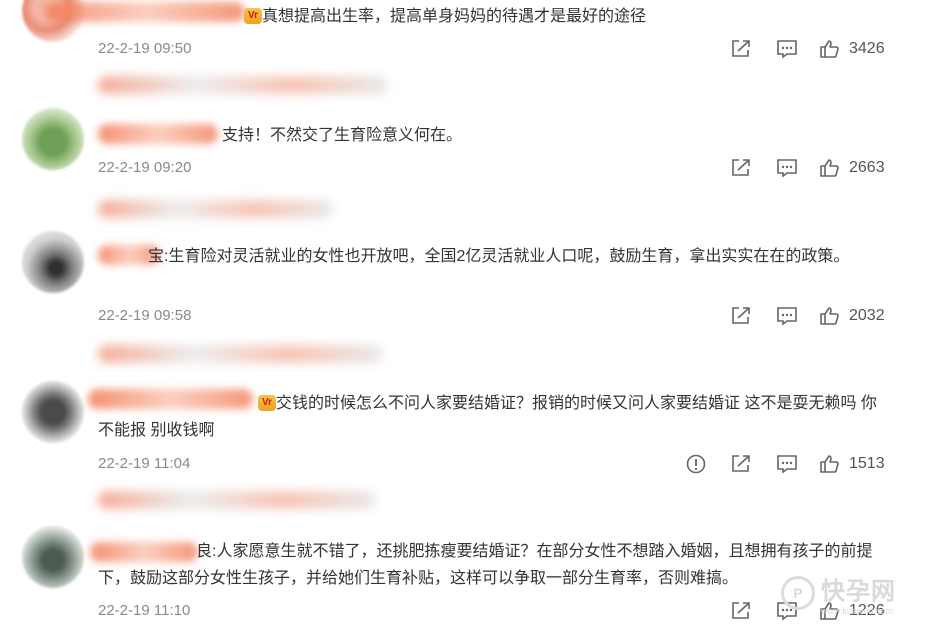 Image resolution: width=935 pixels, height=625 pixels. I want to click on like-count: 3426, so click(867, 48).